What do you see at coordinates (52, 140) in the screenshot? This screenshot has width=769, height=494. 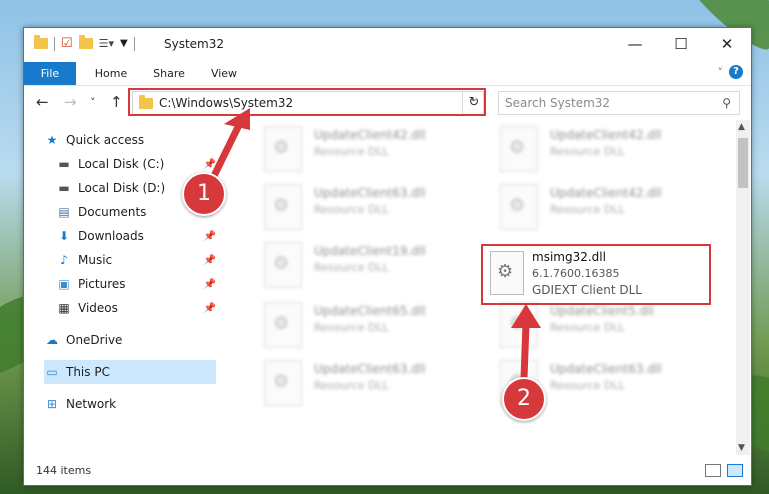 I see `star-icon: ★` at bounding box center [52, 140].